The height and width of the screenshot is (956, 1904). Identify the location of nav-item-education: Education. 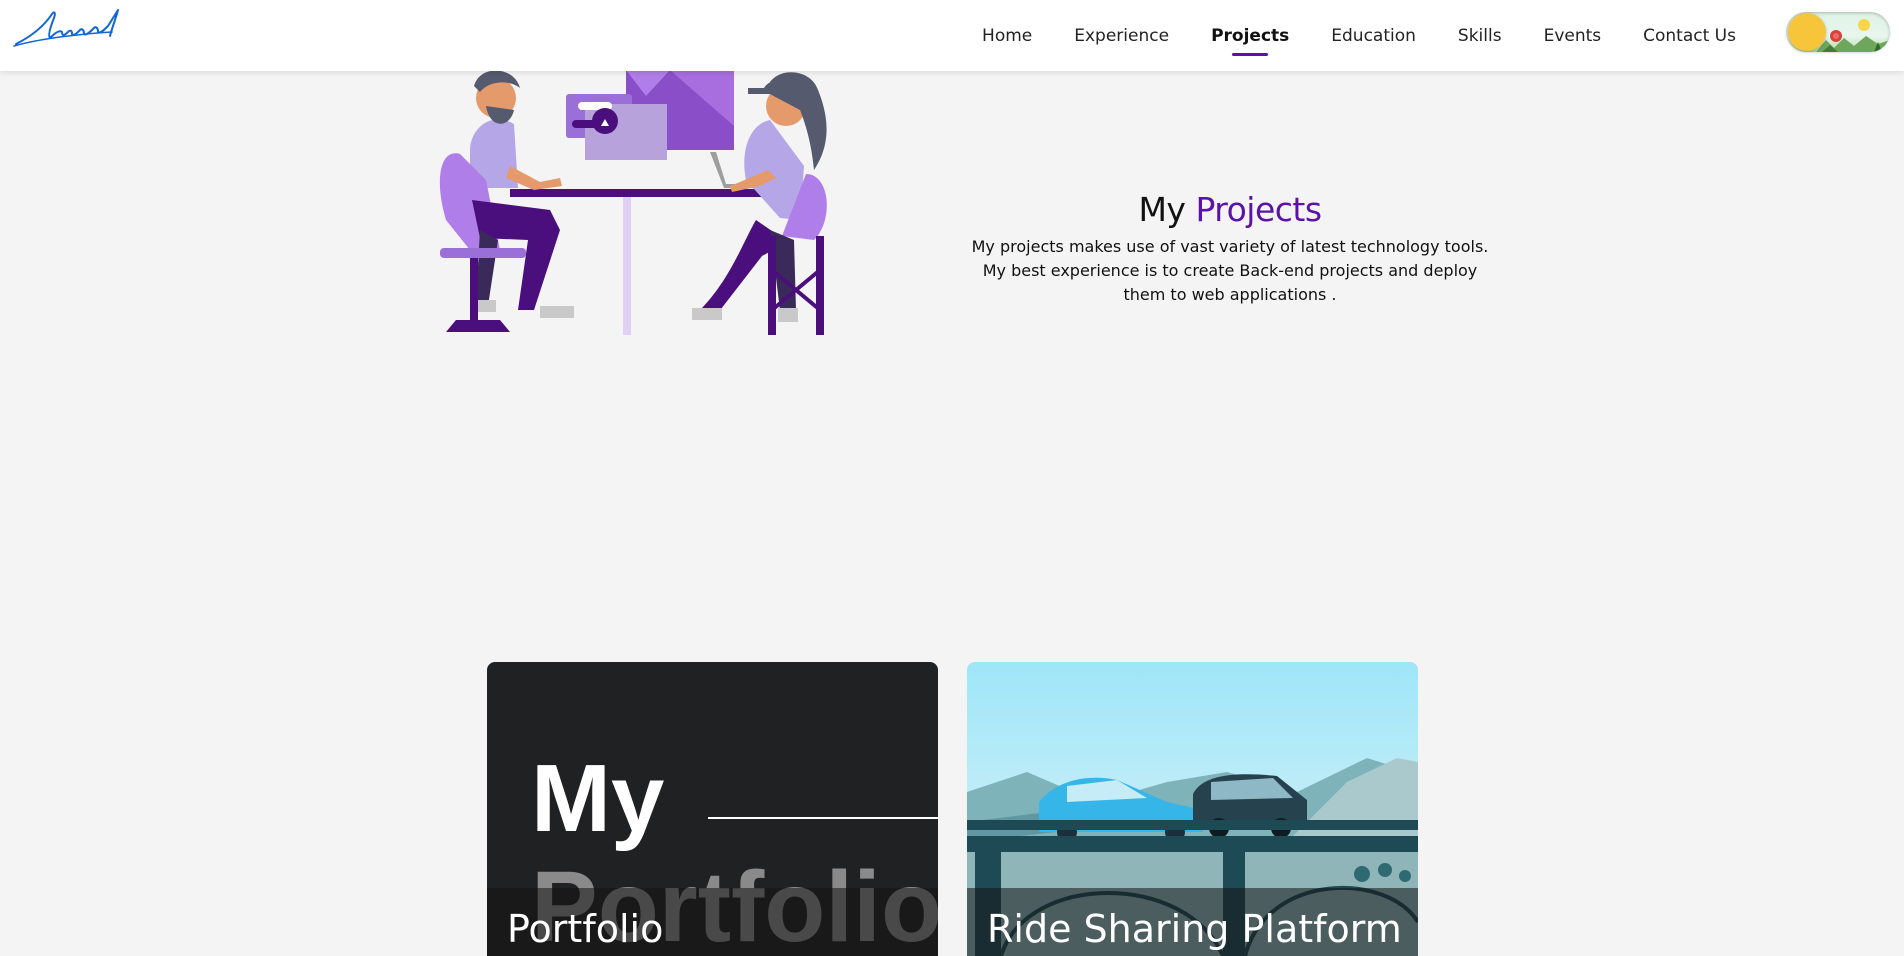
(1373, 36).